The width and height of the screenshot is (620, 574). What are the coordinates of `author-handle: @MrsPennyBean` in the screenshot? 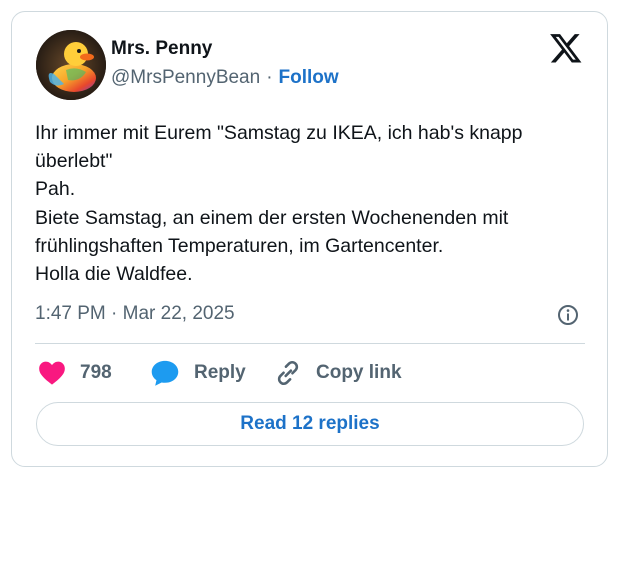 It's located at (185, 77).